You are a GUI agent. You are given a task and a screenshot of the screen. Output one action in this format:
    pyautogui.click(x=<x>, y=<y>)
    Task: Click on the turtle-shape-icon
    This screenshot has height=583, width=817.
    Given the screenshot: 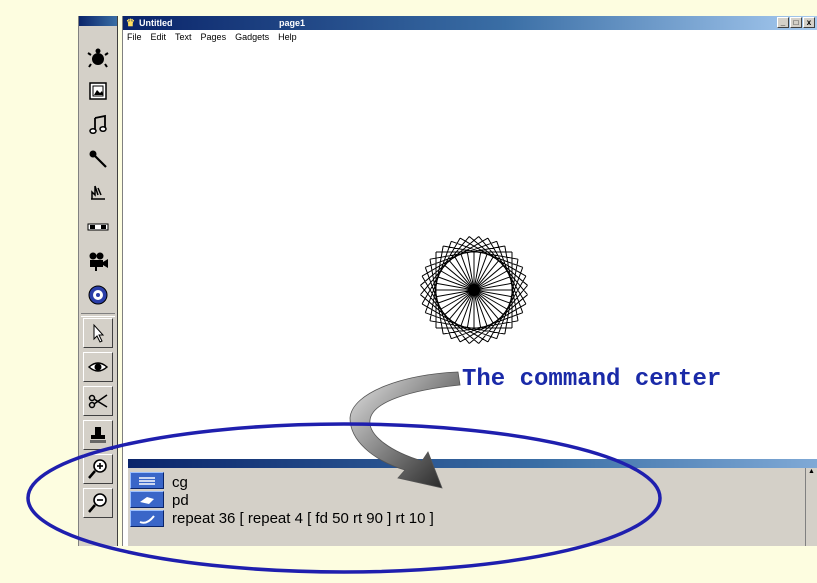 What is the action you would take?
    pyautogui.click(x=147, y=499)
    